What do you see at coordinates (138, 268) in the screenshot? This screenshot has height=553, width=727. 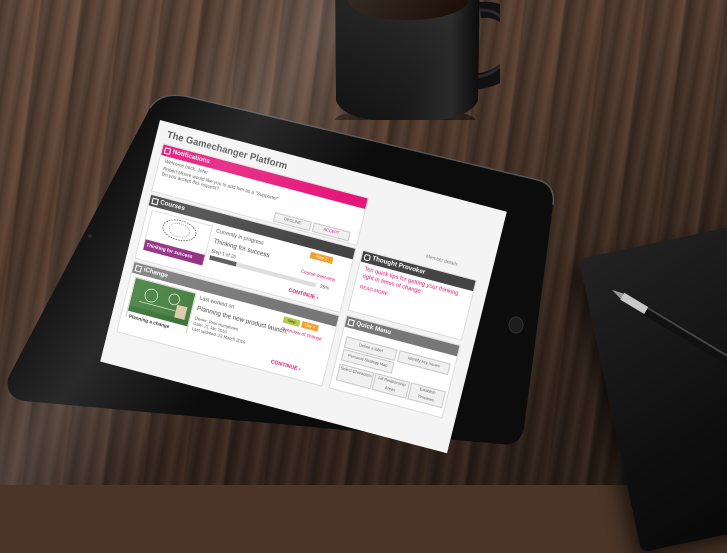 I see `change-icon` at bounding box center [138, 268].